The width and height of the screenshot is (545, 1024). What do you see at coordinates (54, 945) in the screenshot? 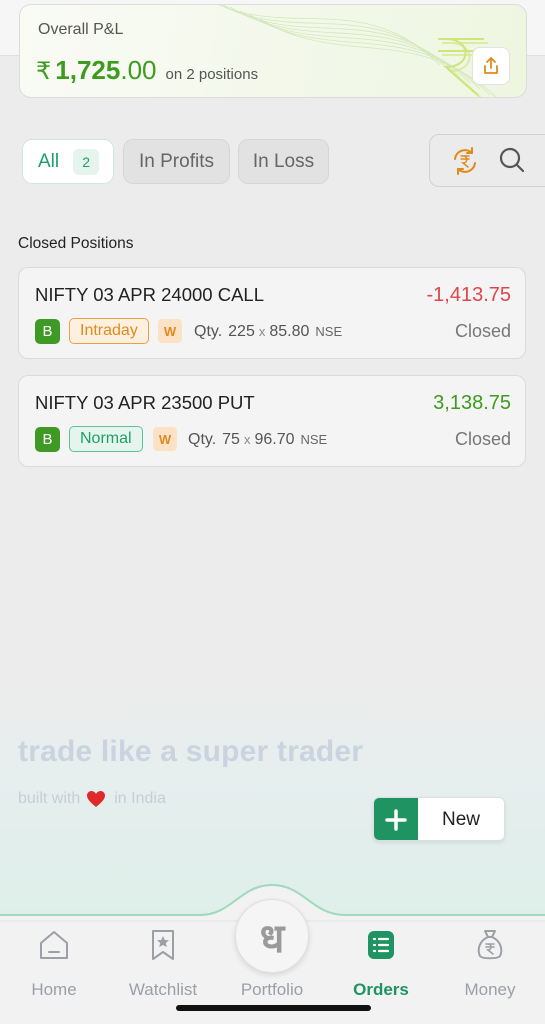
I see `home-icon` at bounding box center [54, 945].